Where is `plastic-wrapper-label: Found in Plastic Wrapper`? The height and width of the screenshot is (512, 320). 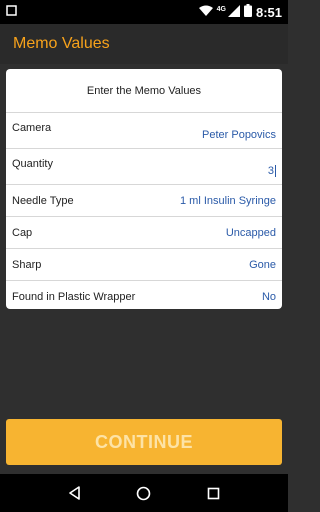
plastic-wrapper-label: Found in Plastic Wrapper is located at coordinates (74, 297).